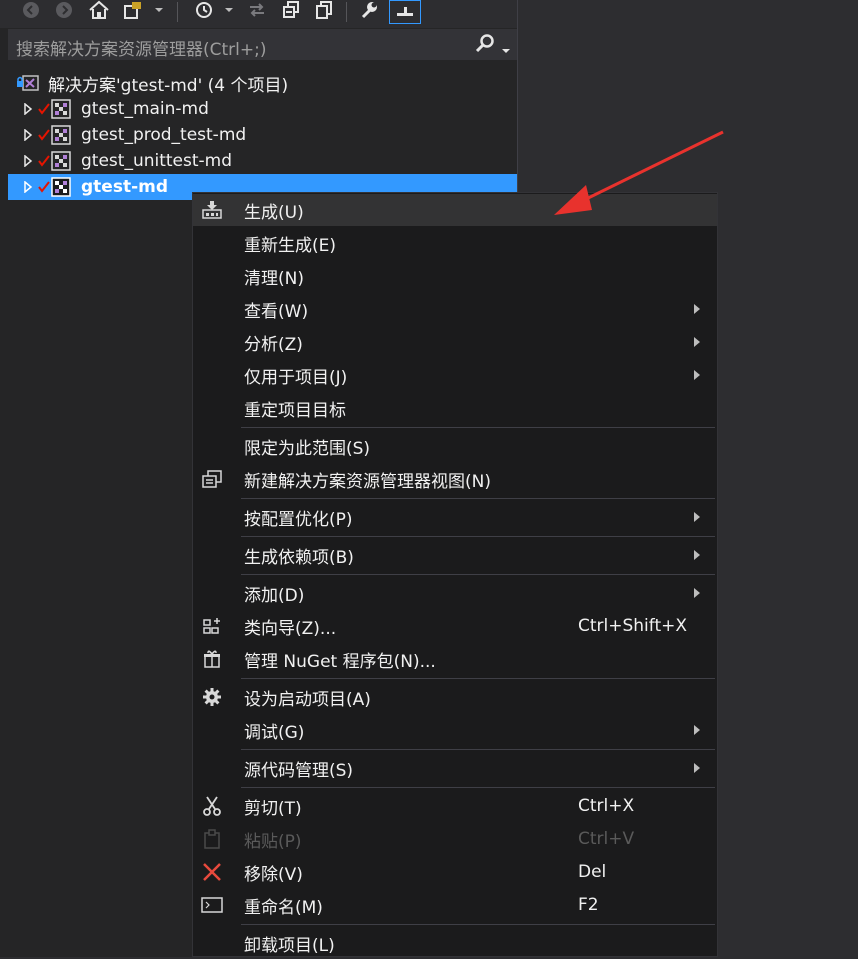  What do you see at coordinates (262, 161) in the screenshot?
I see `project-node-gtest-unittest-md: gtest_unittest-md` at bounding box center [262, 161].